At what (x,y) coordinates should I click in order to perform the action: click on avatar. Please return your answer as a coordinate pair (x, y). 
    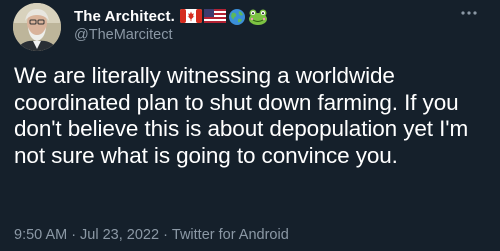
    Looking at the image, I should click on (37, 27).